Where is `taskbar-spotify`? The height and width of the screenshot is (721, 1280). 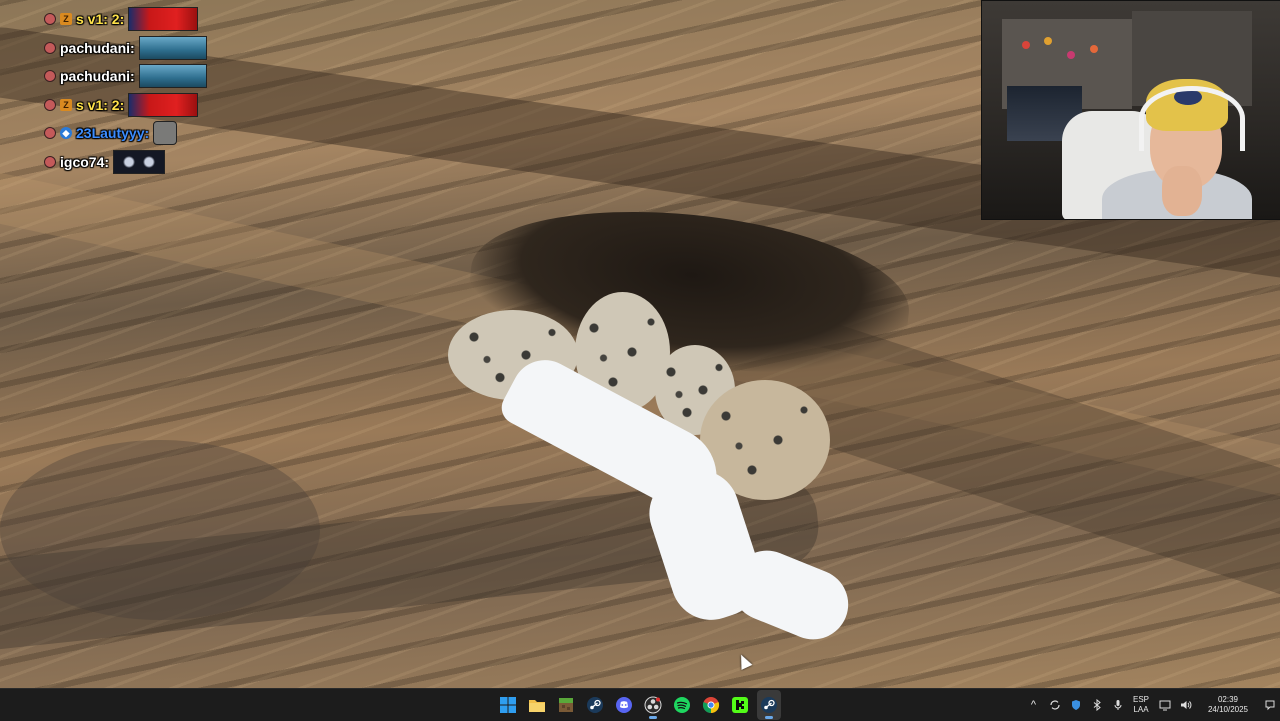
taskbar-spotify is located at coordinates (682, 705).